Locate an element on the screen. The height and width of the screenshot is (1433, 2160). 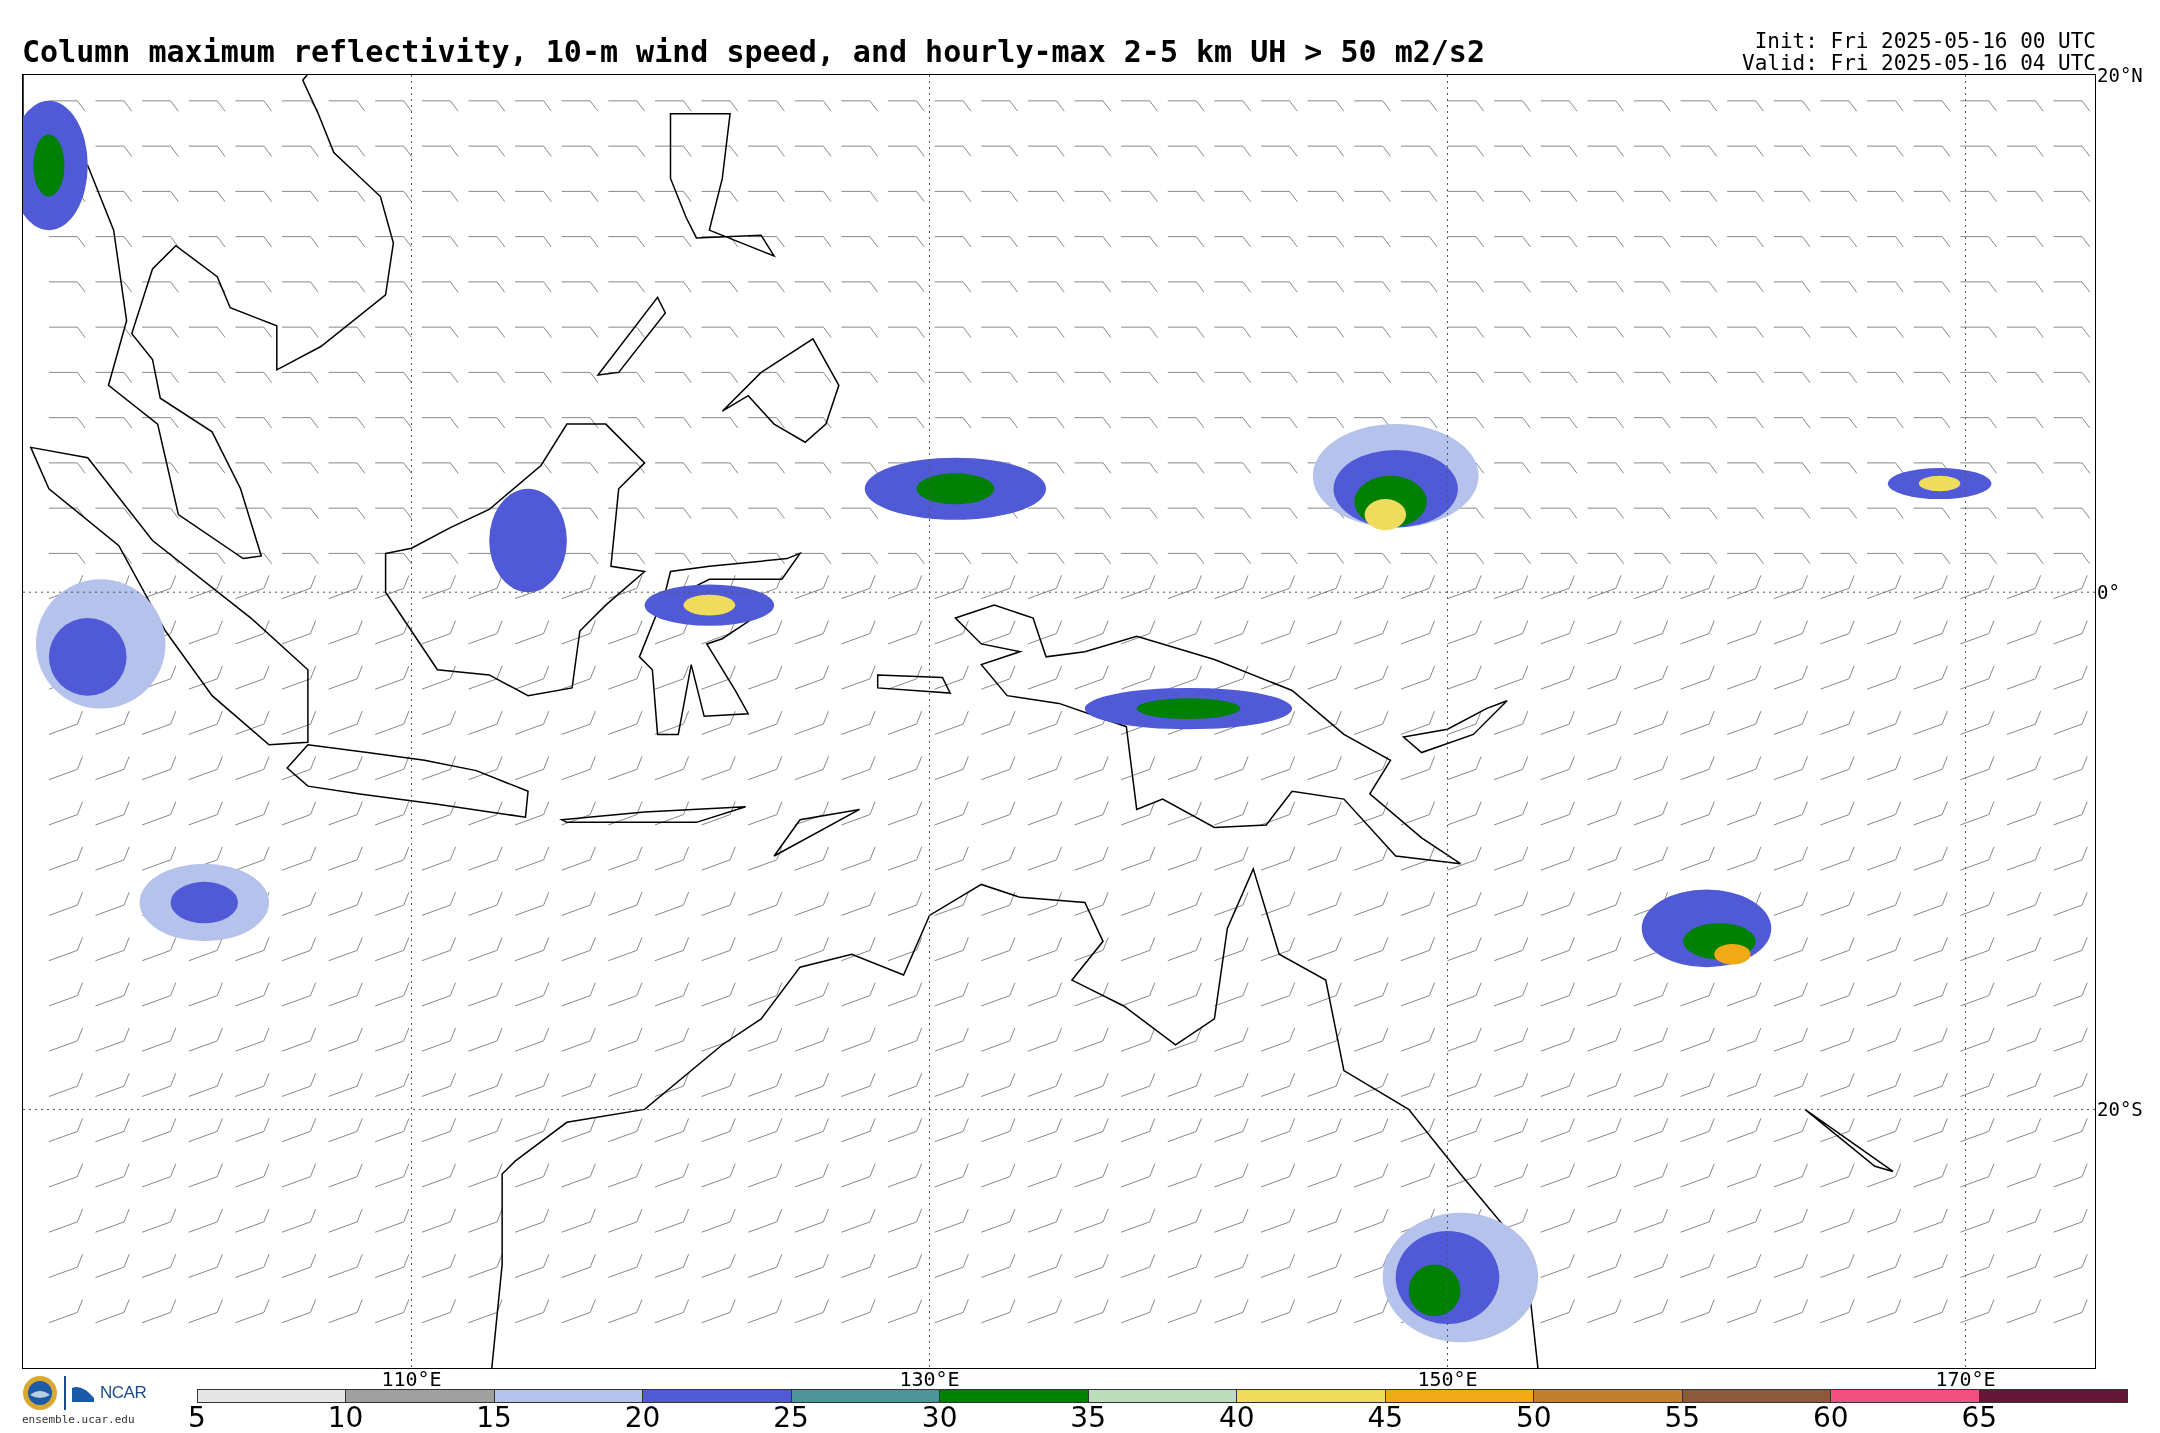
longitude-label: 130°E is located at coordinates (929, 1379).